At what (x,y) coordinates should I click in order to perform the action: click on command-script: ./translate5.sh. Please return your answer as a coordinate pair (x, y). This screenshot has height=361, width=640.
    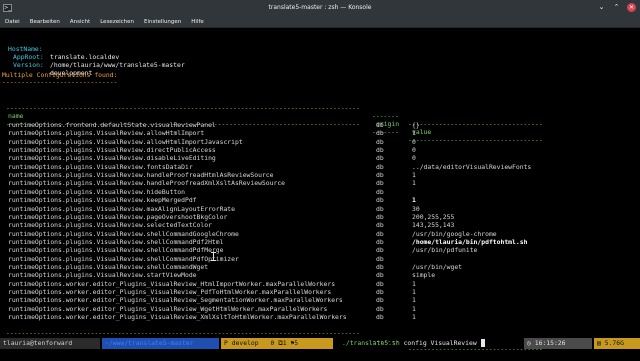
    Looking at the image, I should click on (371, 343).